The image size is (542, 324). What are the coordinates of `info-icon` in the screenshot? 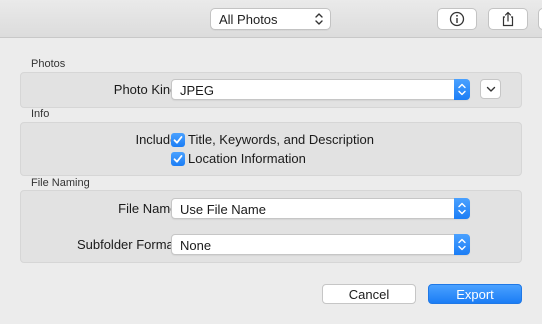 It's located at (457, 19).